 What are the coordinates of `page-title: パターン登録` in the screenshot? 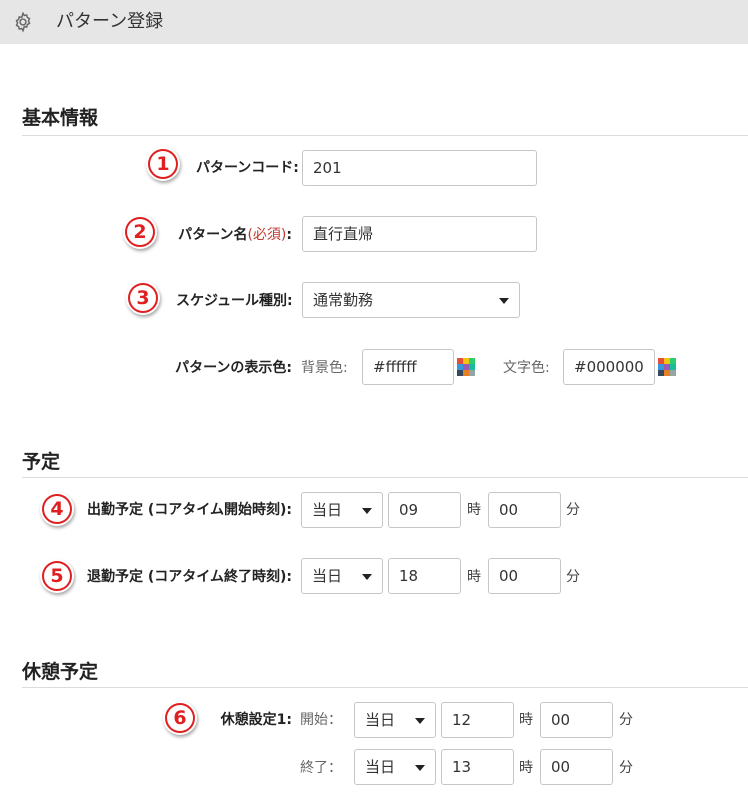 It's located at (110, 21).